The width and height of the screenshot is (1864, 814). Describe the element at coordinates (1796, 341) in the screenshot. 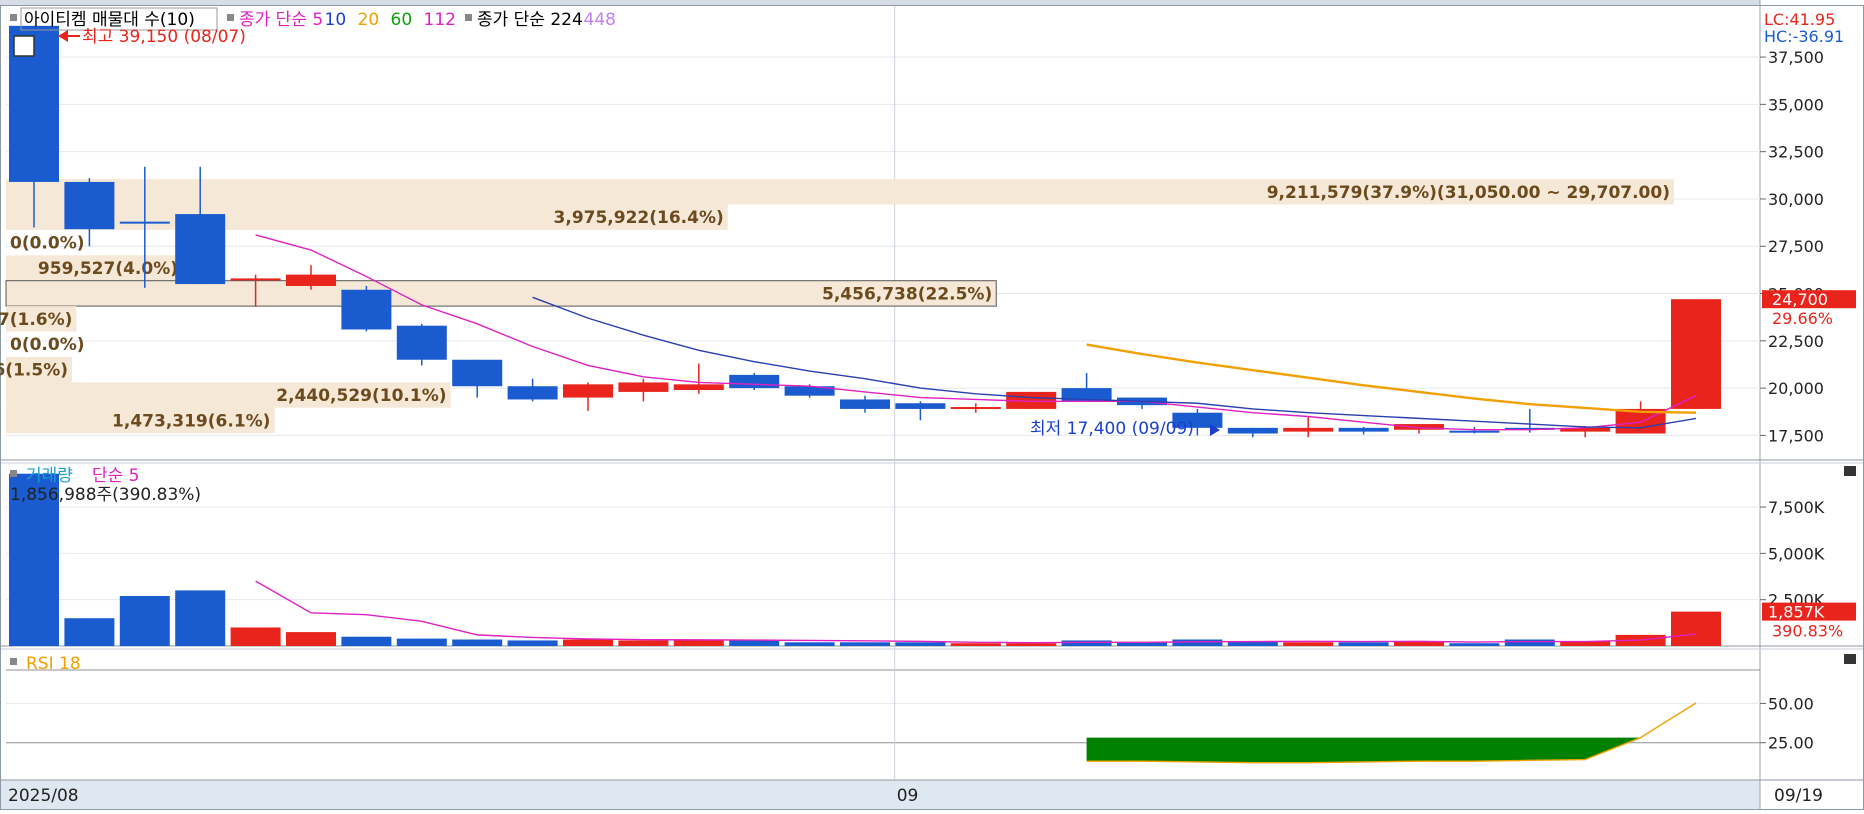

I see `price-y-tick-label: 22,500` at that location.